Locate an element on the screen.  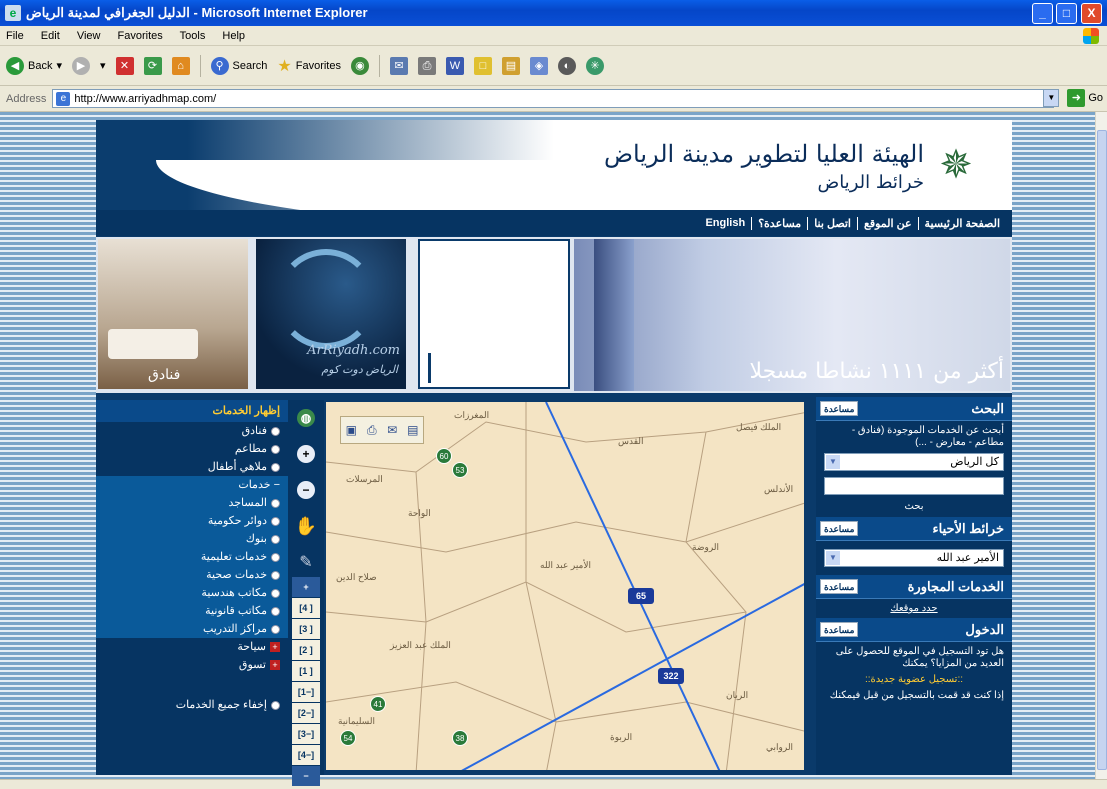
zoom-level: [3 ] is located at coordinates (306, 629).